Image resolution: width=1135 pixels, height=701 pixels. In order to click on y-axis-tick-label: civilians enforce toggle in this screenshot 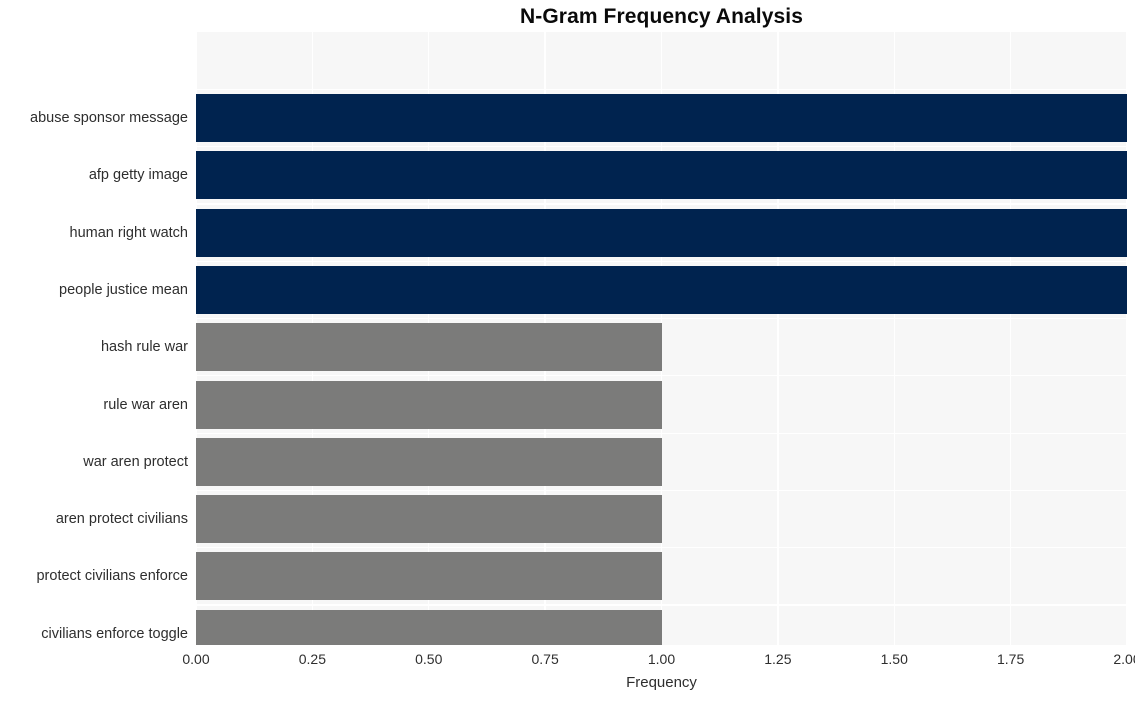, I will do `click(114, 633)`.